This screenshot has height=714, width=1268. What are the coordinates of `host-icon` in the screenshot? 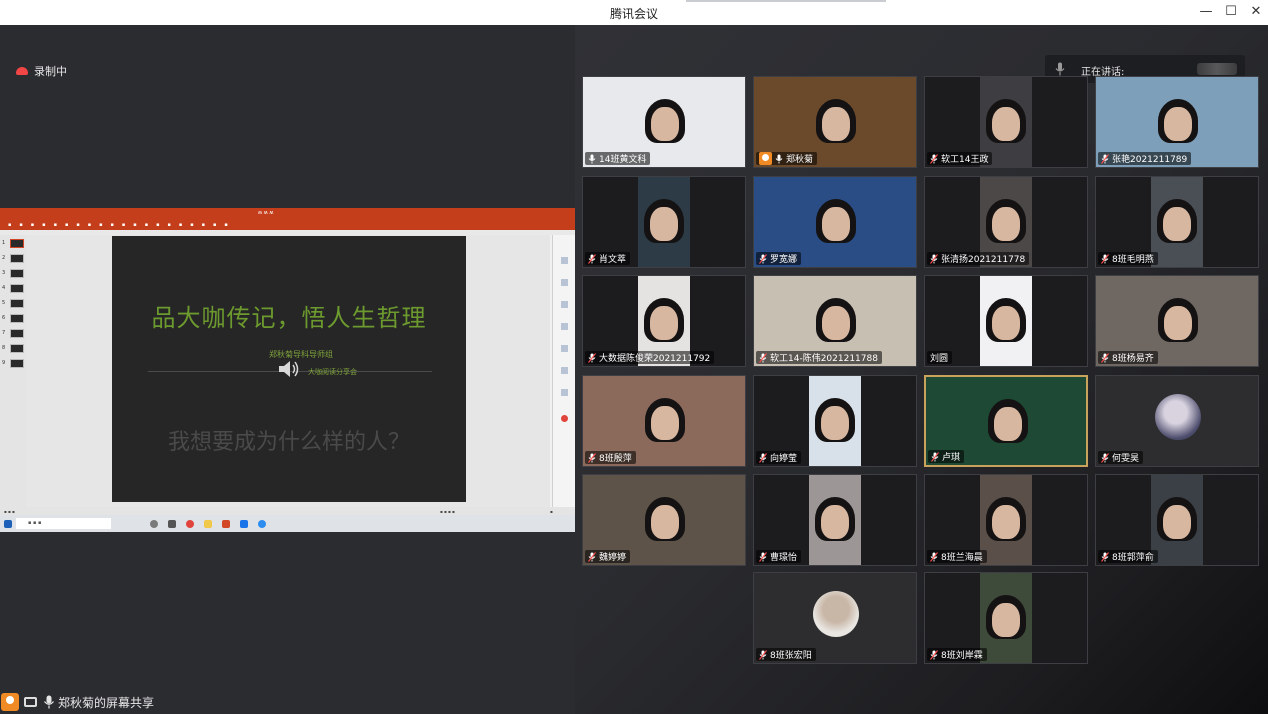 It's located at (10, 702).